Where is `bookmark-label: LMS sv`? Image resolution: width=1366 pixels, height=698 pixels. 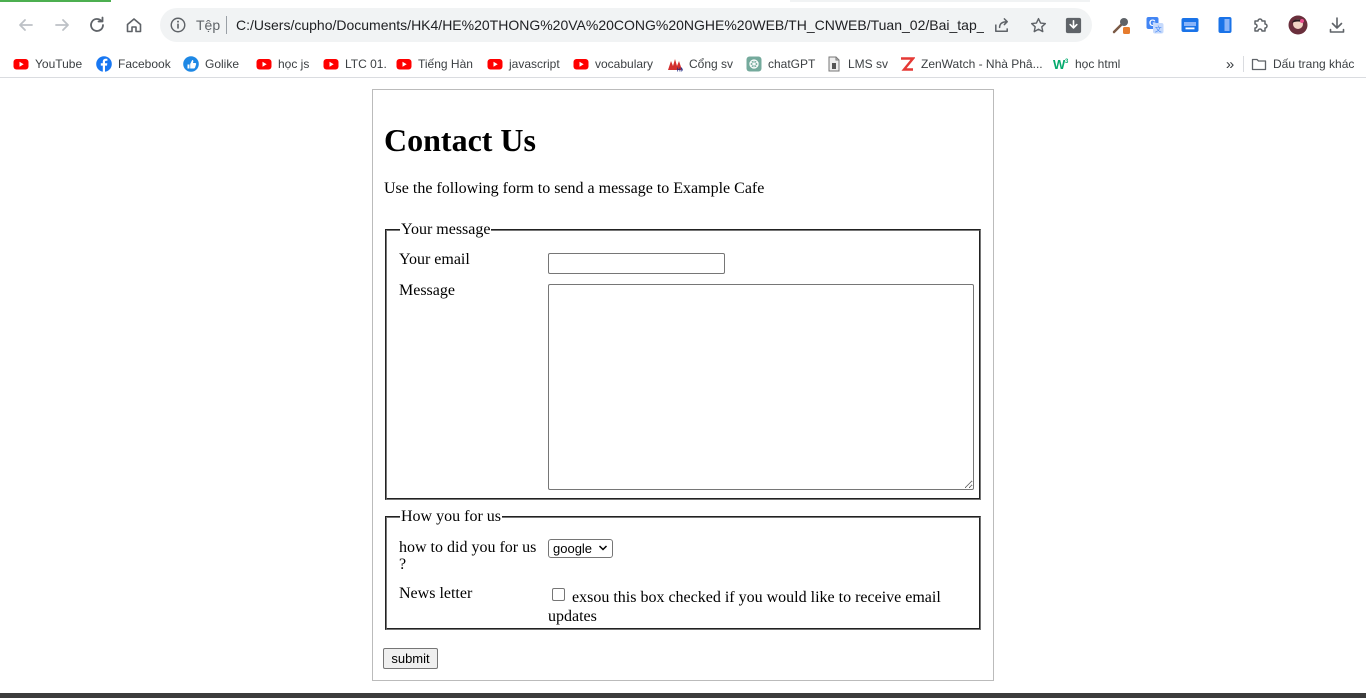
bookmark-label: LMS sv is located at coordinates (868, 64).